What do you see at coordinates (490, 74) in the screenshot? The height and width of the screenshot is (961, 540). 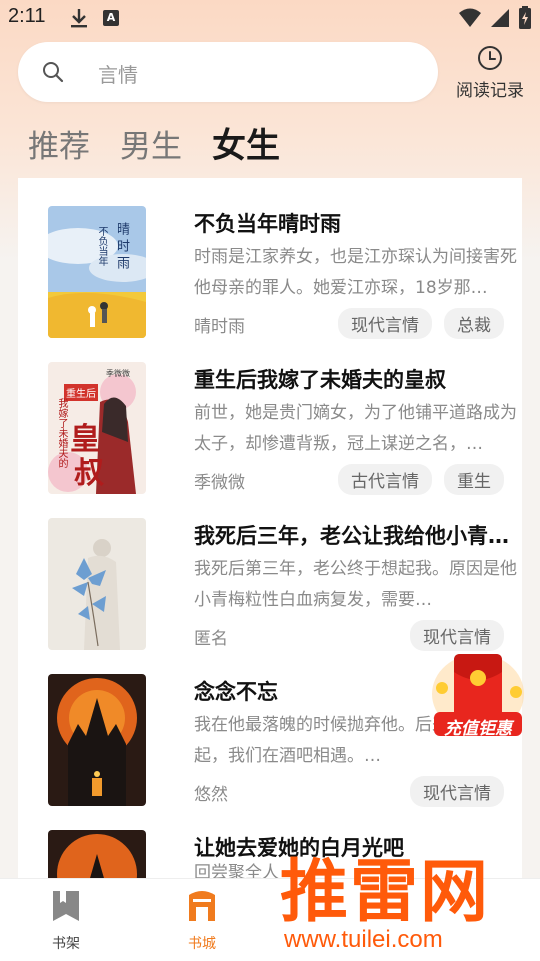 I see `reading-history-button: 阅读记录` at bounding box center [490, 74].